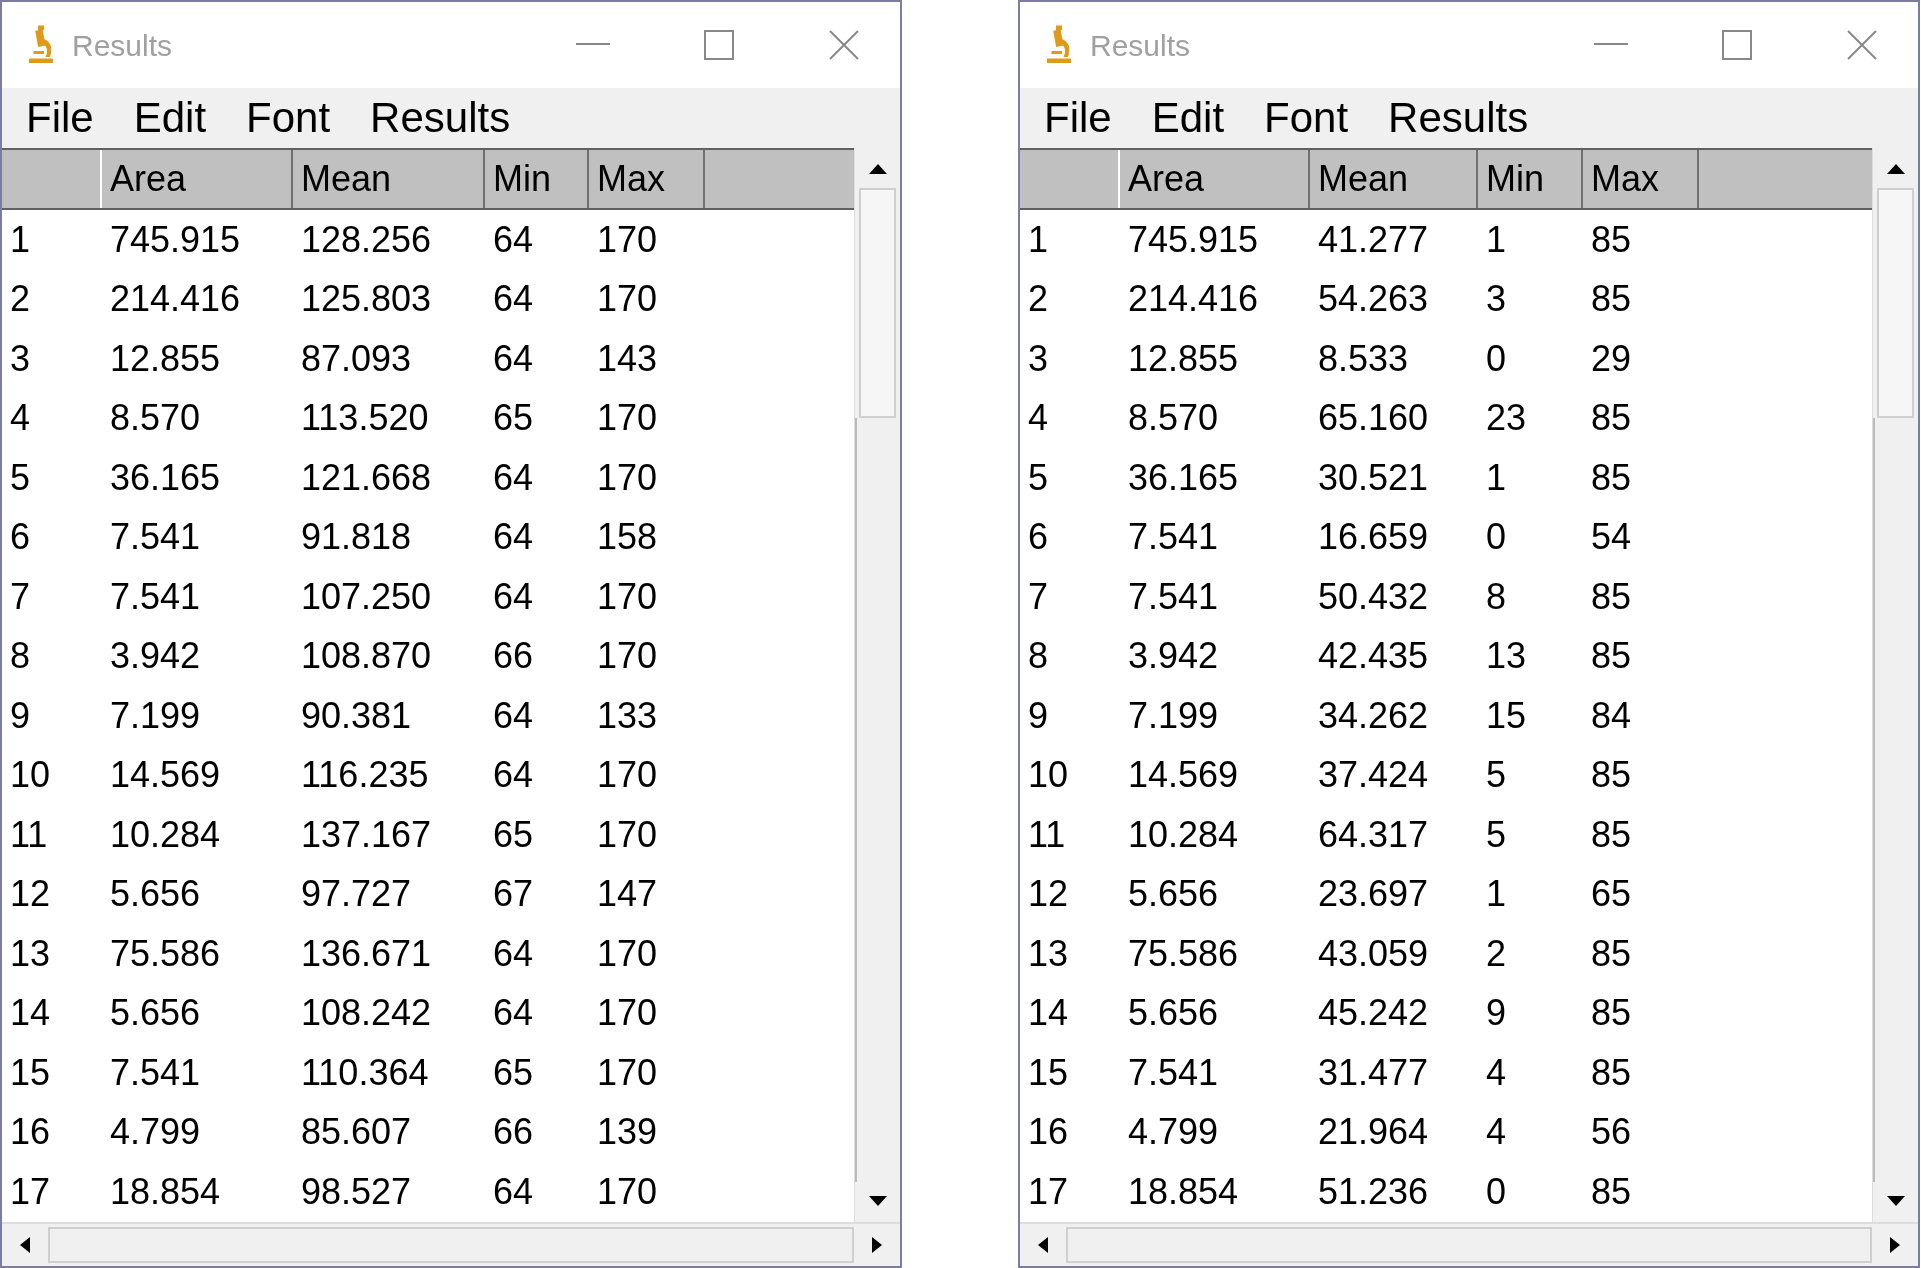  I want to click on table-cell-text: 54.263, so click(1373, 299).